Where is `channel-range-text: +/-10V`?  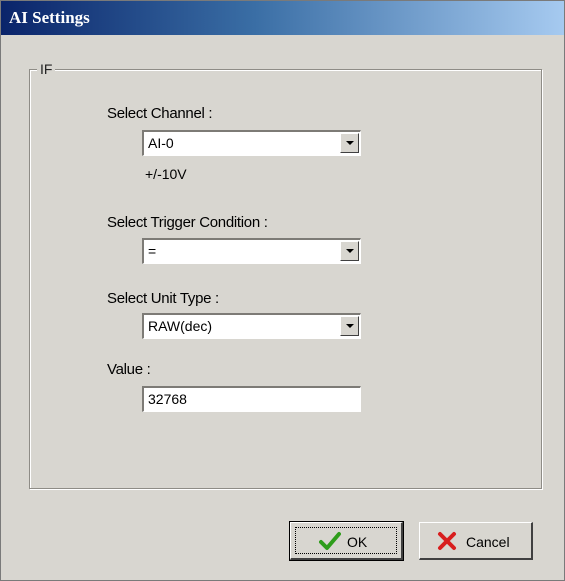 channel-range-text: +/-10V is located at coordinates (166, 174).